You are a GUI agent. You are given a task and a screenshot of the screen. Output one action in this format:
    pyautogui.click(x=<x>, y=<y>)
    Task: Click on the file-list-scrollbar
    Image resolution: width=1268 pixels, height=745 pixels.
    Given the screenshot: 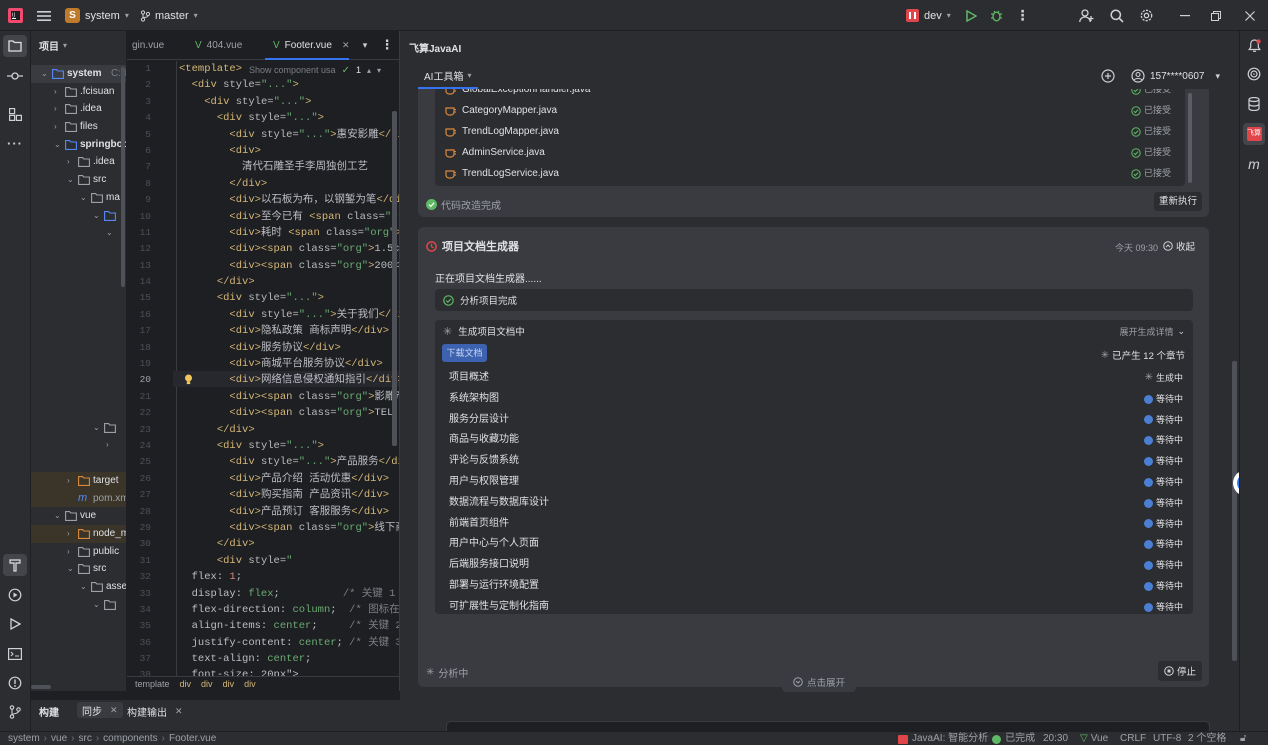 What is the action you would take?
    pyautogui.click(x=1190, y=138)
    